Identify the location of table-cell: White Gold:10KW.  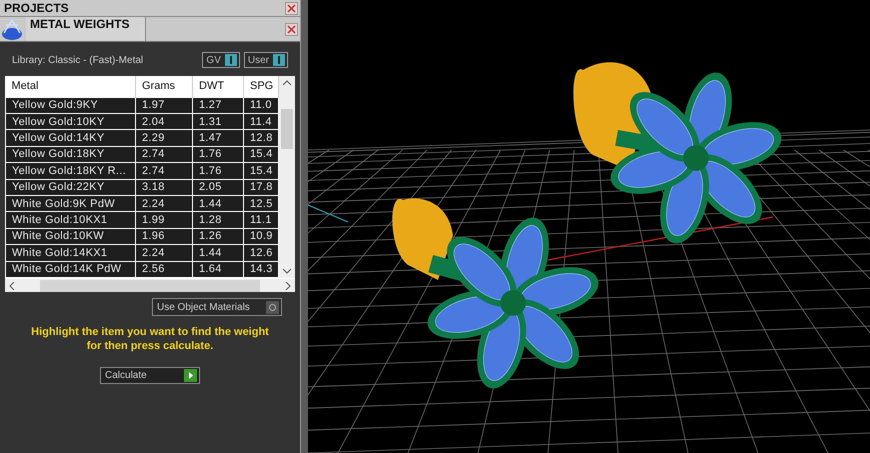
(71, 236).